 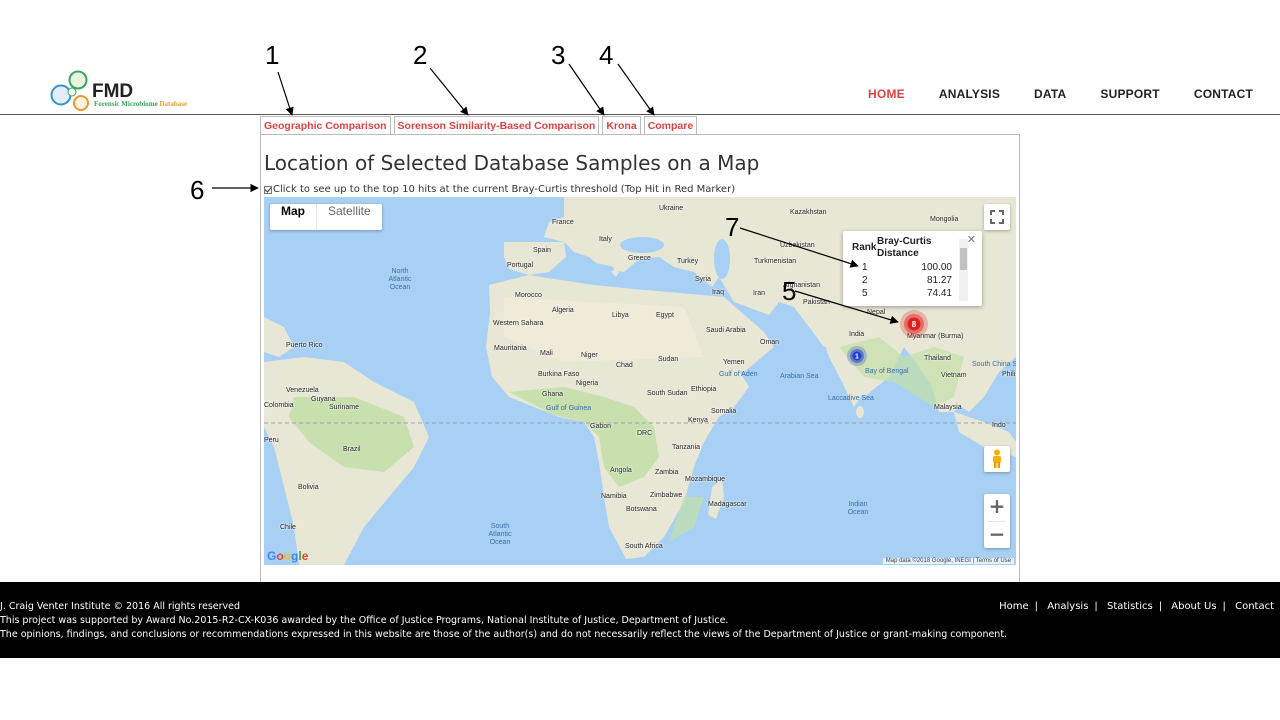 I want to click on map-label: Malaysia, so click(x=948, y=407).